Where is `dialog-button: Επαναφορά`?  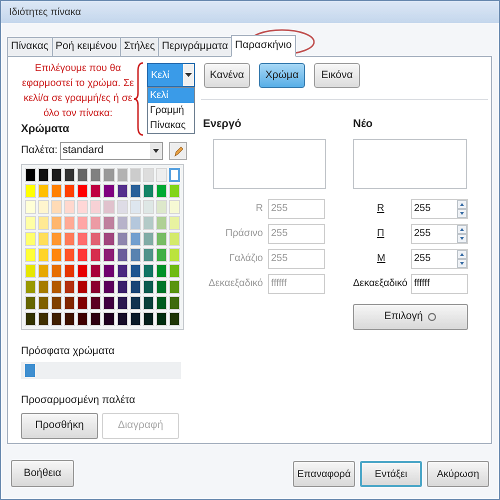 dialog-button: Επαναφορά is located at coordinates (324, 474).